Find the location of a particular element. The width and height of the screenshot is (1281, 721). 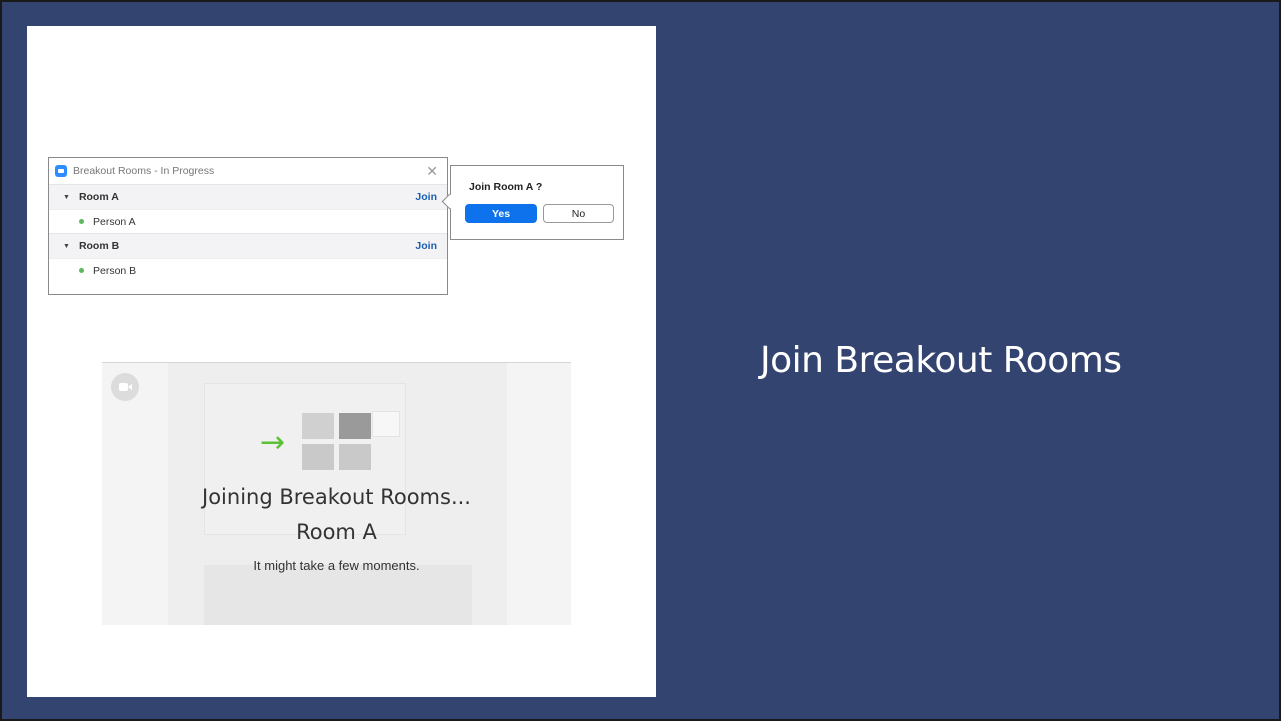

background-ghost-bar is located at coordinates (338, 595).